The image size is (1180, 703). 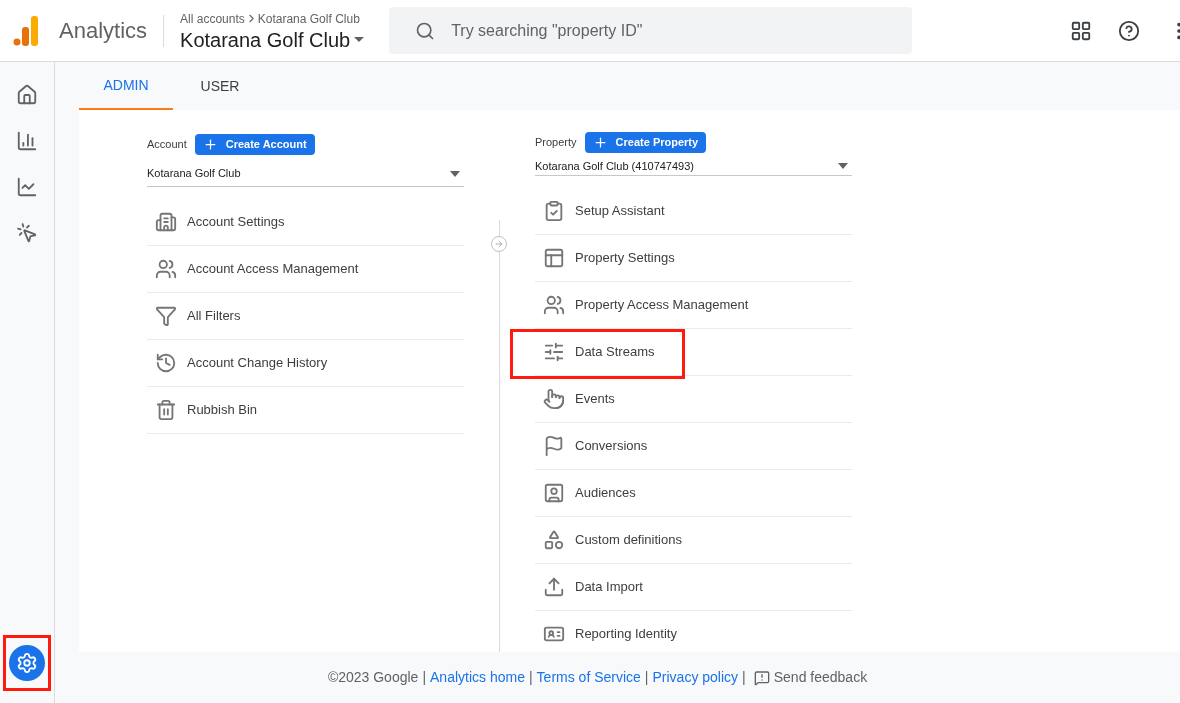 What do you see at coordinates (425, 30) in the screenshot?
I see `search-icon` at bounding box center [425, 30].